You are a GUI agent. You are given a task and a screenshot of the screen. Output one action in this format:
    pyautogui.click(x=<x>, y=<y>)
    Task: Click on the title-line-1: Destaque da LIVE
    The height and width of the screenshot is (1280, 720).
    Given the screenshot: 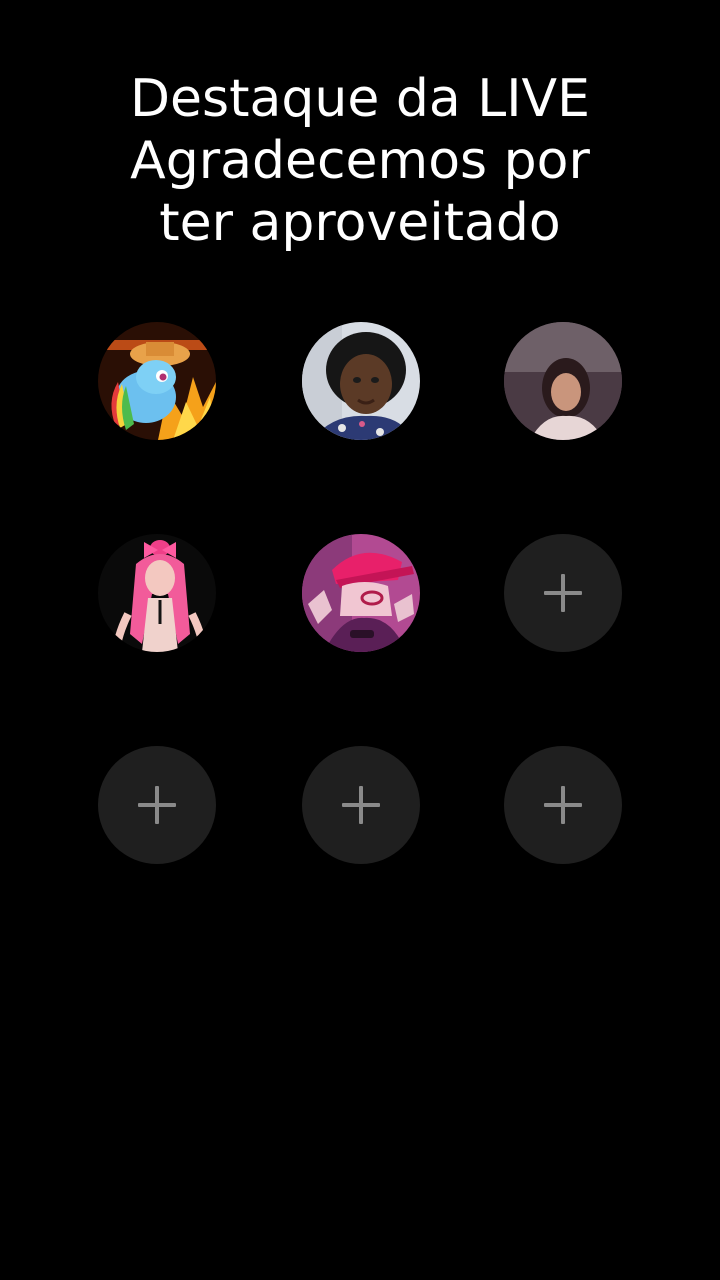 What is the action you would take?
    pyautogui.click(x=359, y=99)
    